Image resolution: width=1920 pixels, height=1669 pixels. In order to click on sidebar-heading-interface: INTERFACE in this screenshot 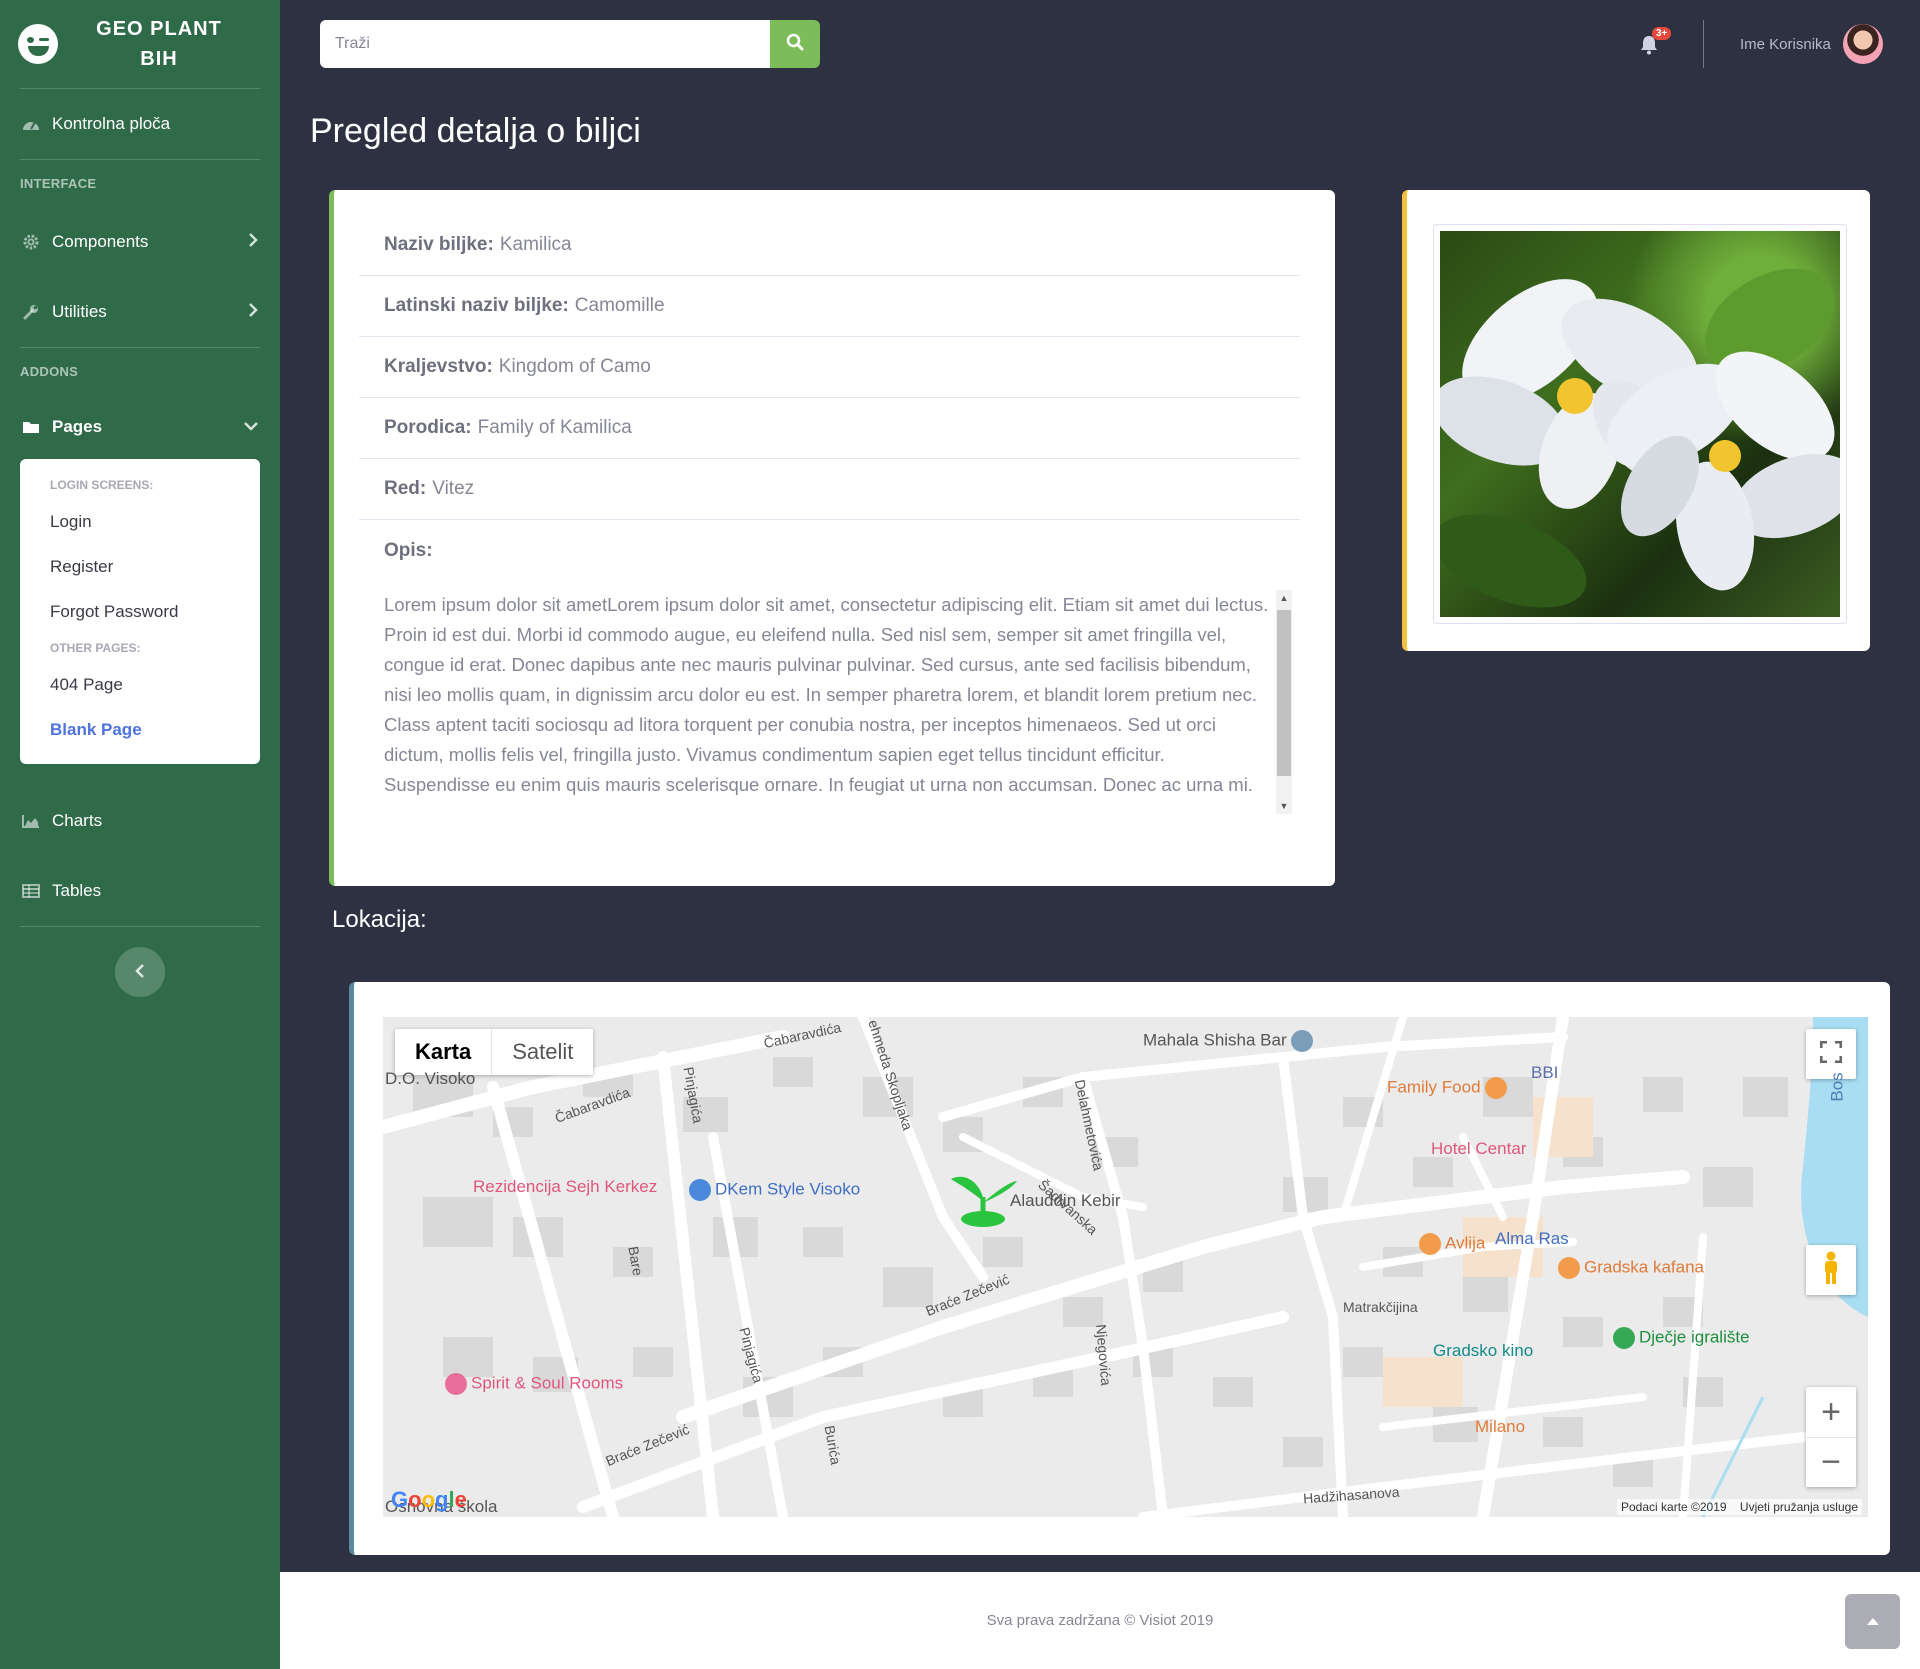, I will do `click(140, 183)`.